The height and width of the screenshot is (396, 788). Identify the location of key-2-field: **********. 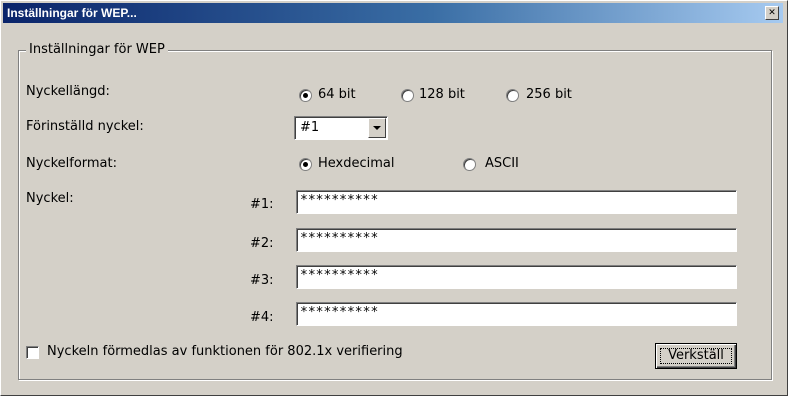
(516, 240).